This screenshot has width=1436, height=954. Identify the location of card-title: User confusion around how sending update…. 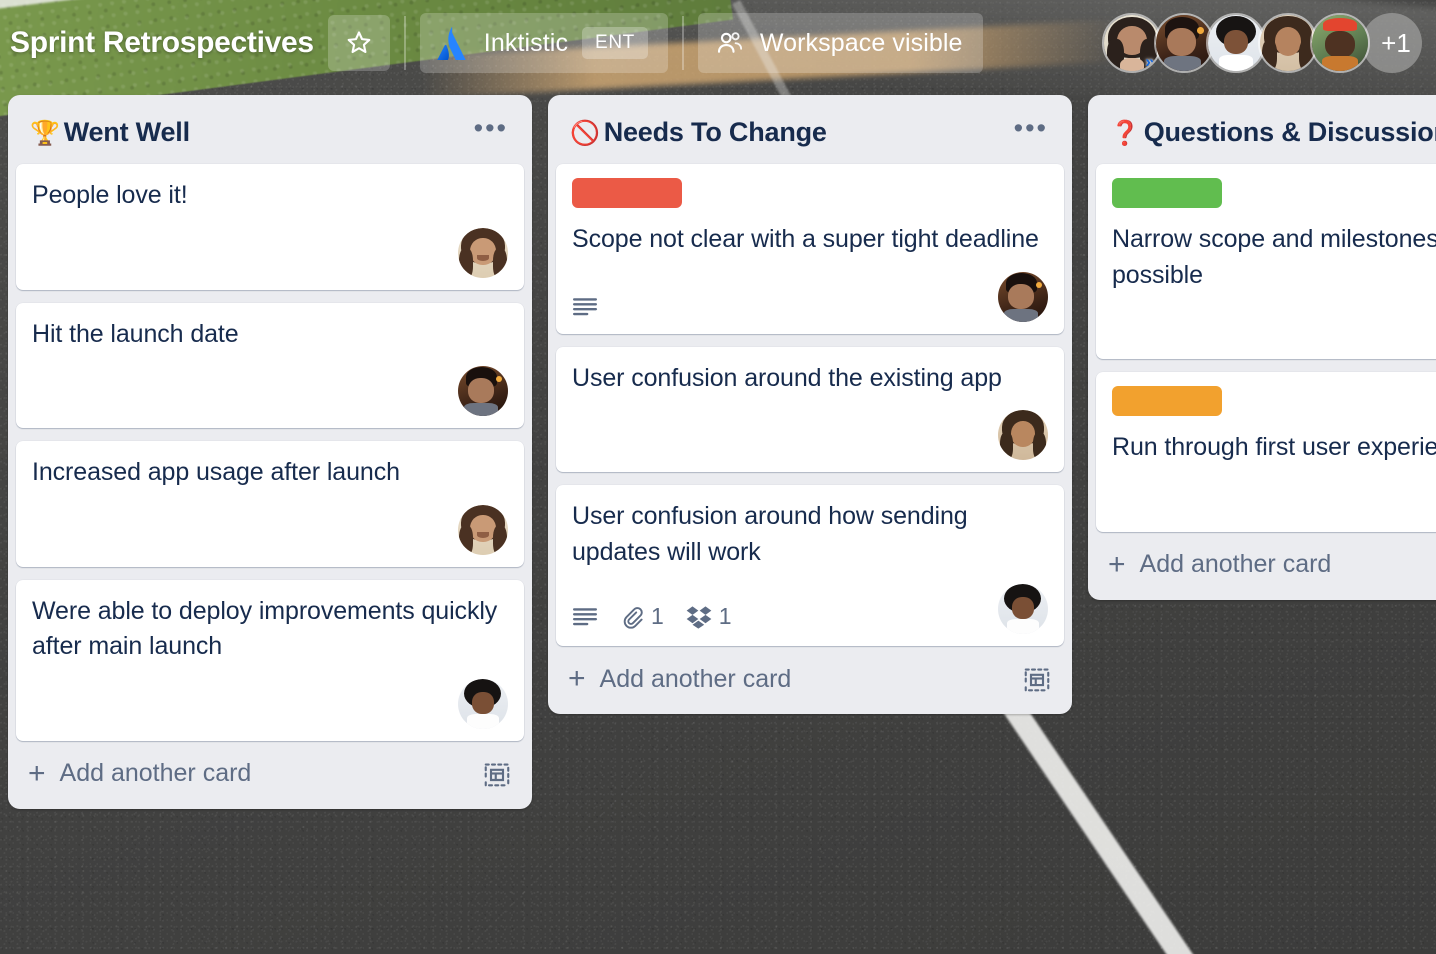
(770, 534).